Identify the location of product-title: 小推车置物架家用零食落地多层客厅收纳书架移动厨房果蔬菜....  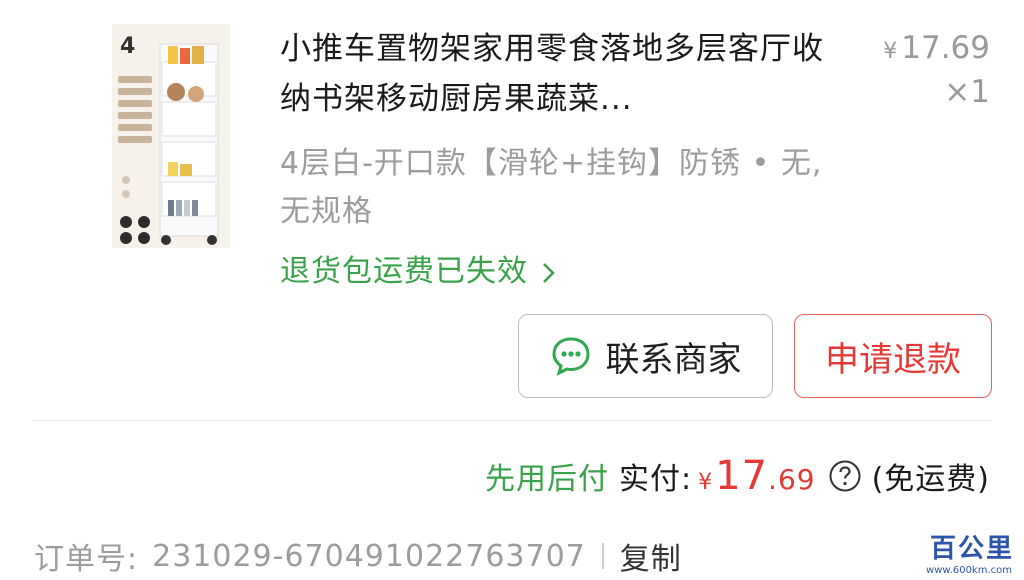
(560, 74).